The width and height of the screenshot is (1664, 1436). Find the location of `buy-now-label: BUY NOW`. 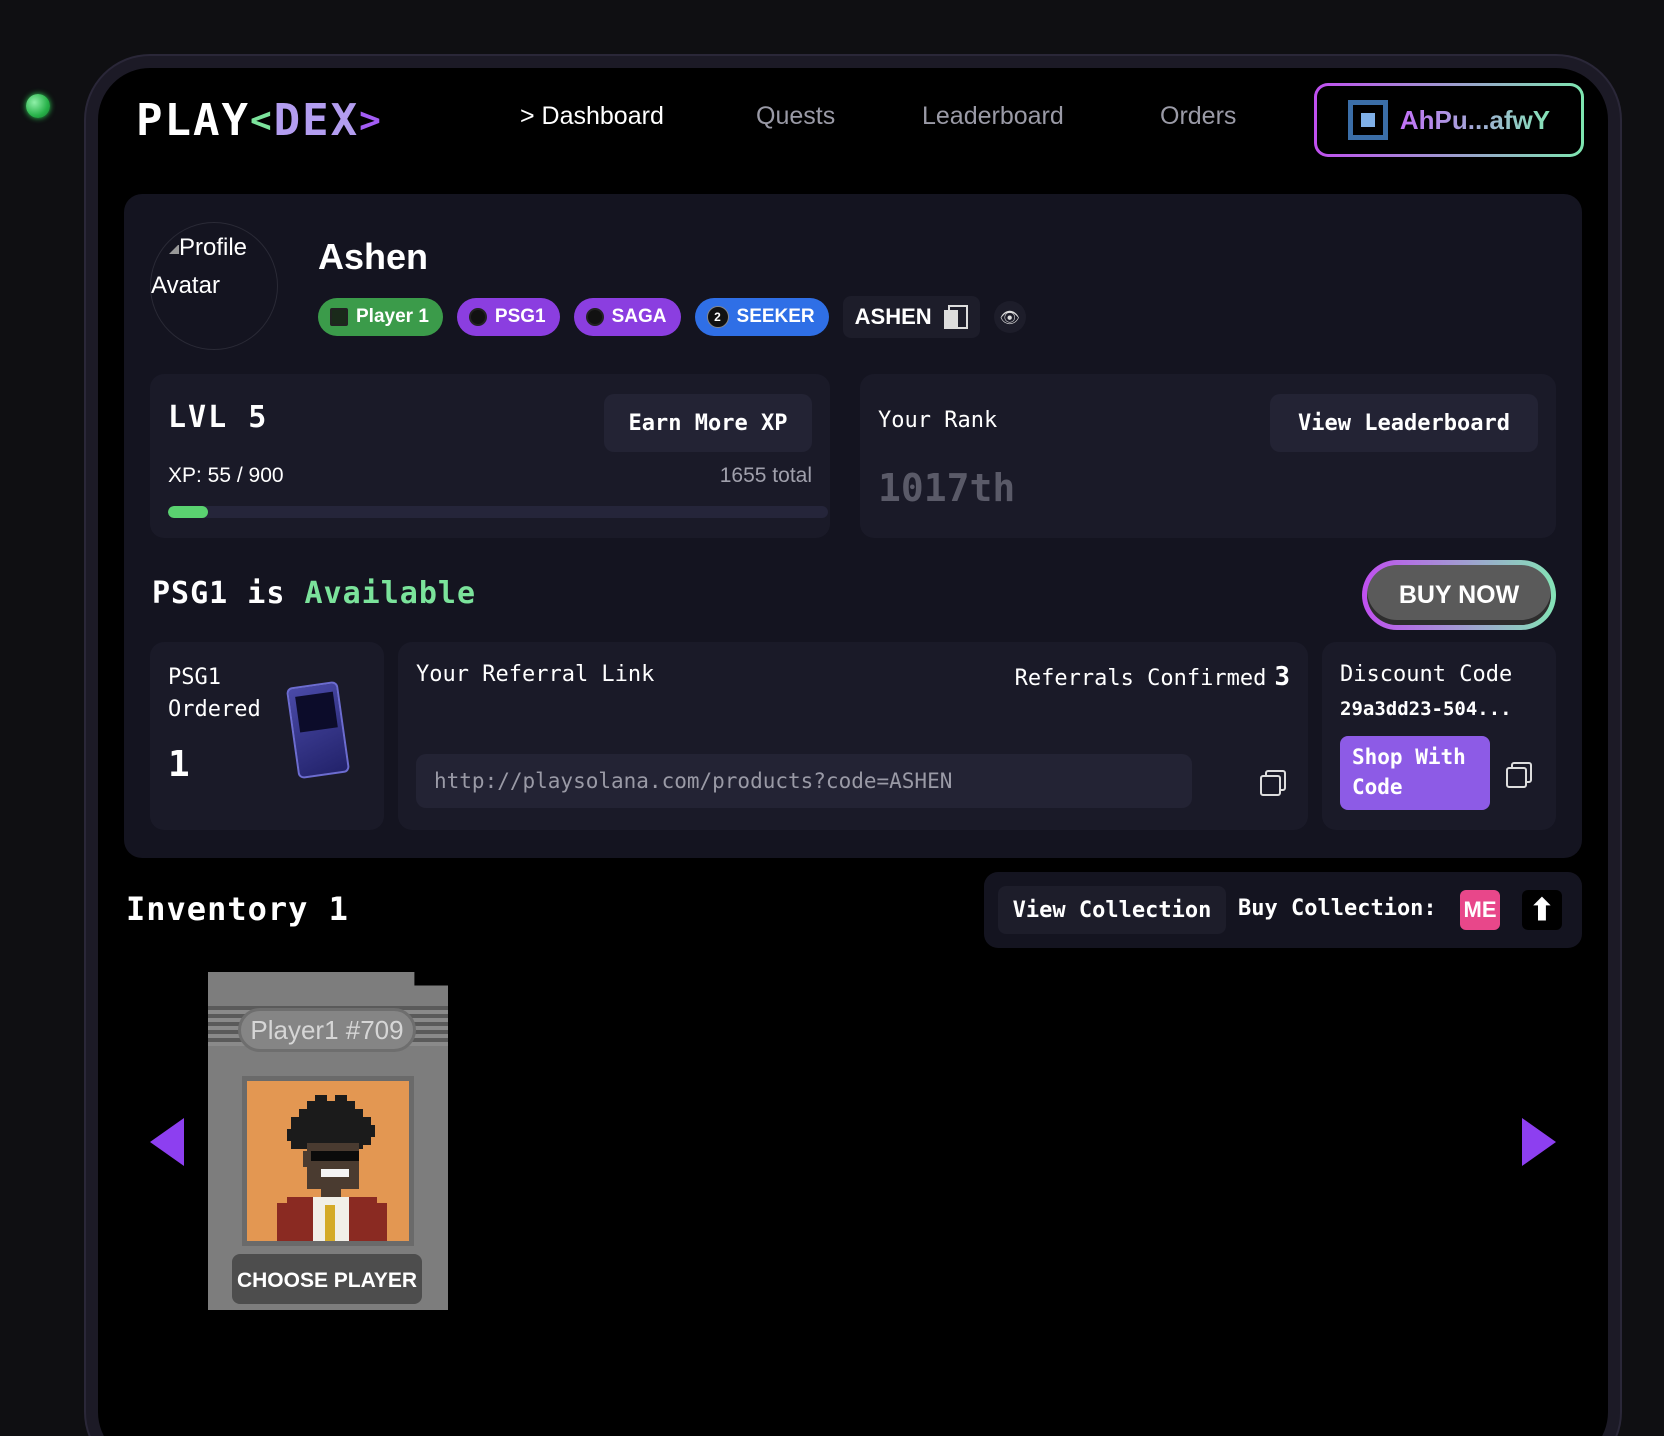

buy-now-label: BUY NOW is located at coordinates (1459, 595).